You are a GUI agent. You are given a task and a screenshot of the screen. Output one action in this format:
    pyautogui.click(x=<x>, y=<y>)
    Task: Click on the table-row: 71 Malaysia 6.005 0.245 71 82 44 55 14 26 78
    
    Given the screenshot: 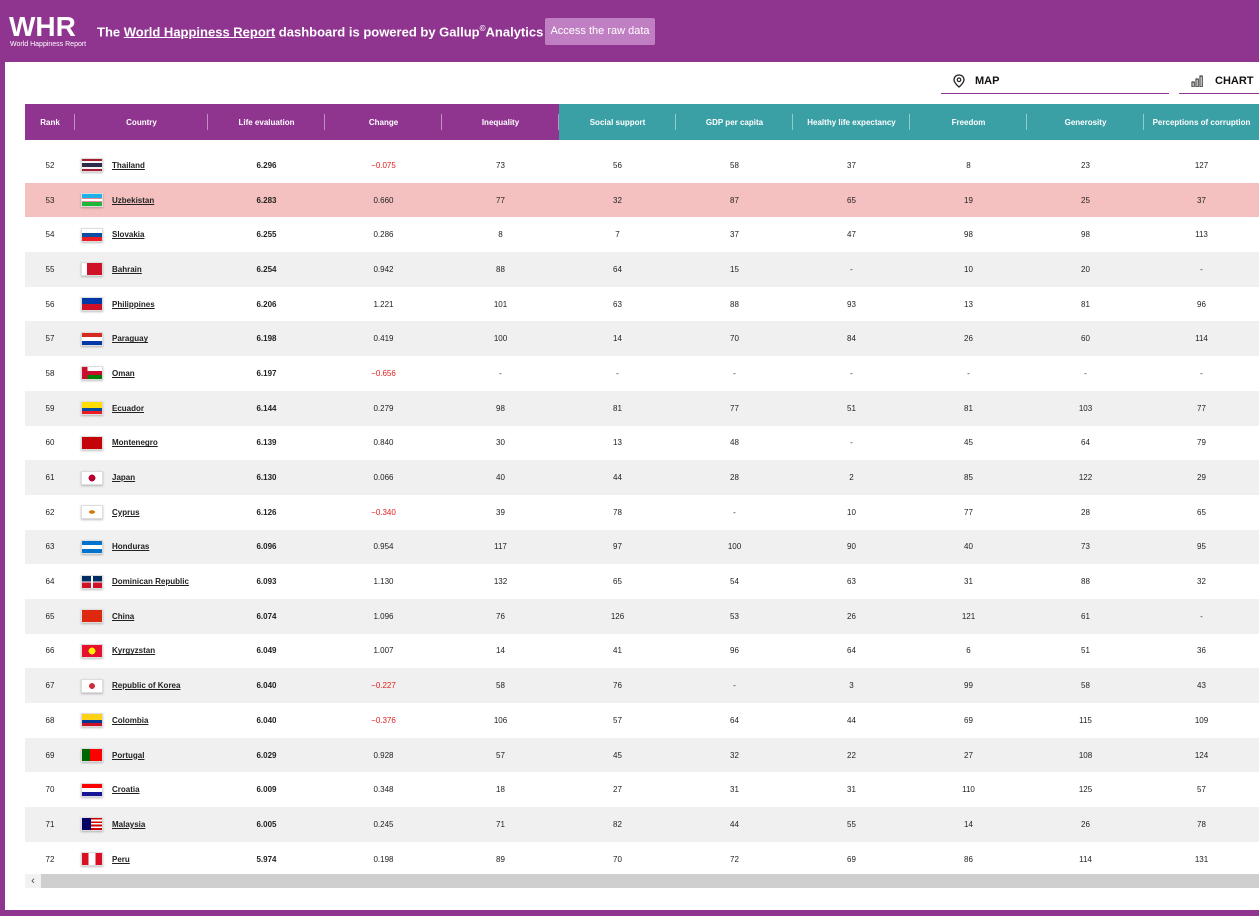 What is the action you would take?
    pyautogui.click(x=642, y=824)
    